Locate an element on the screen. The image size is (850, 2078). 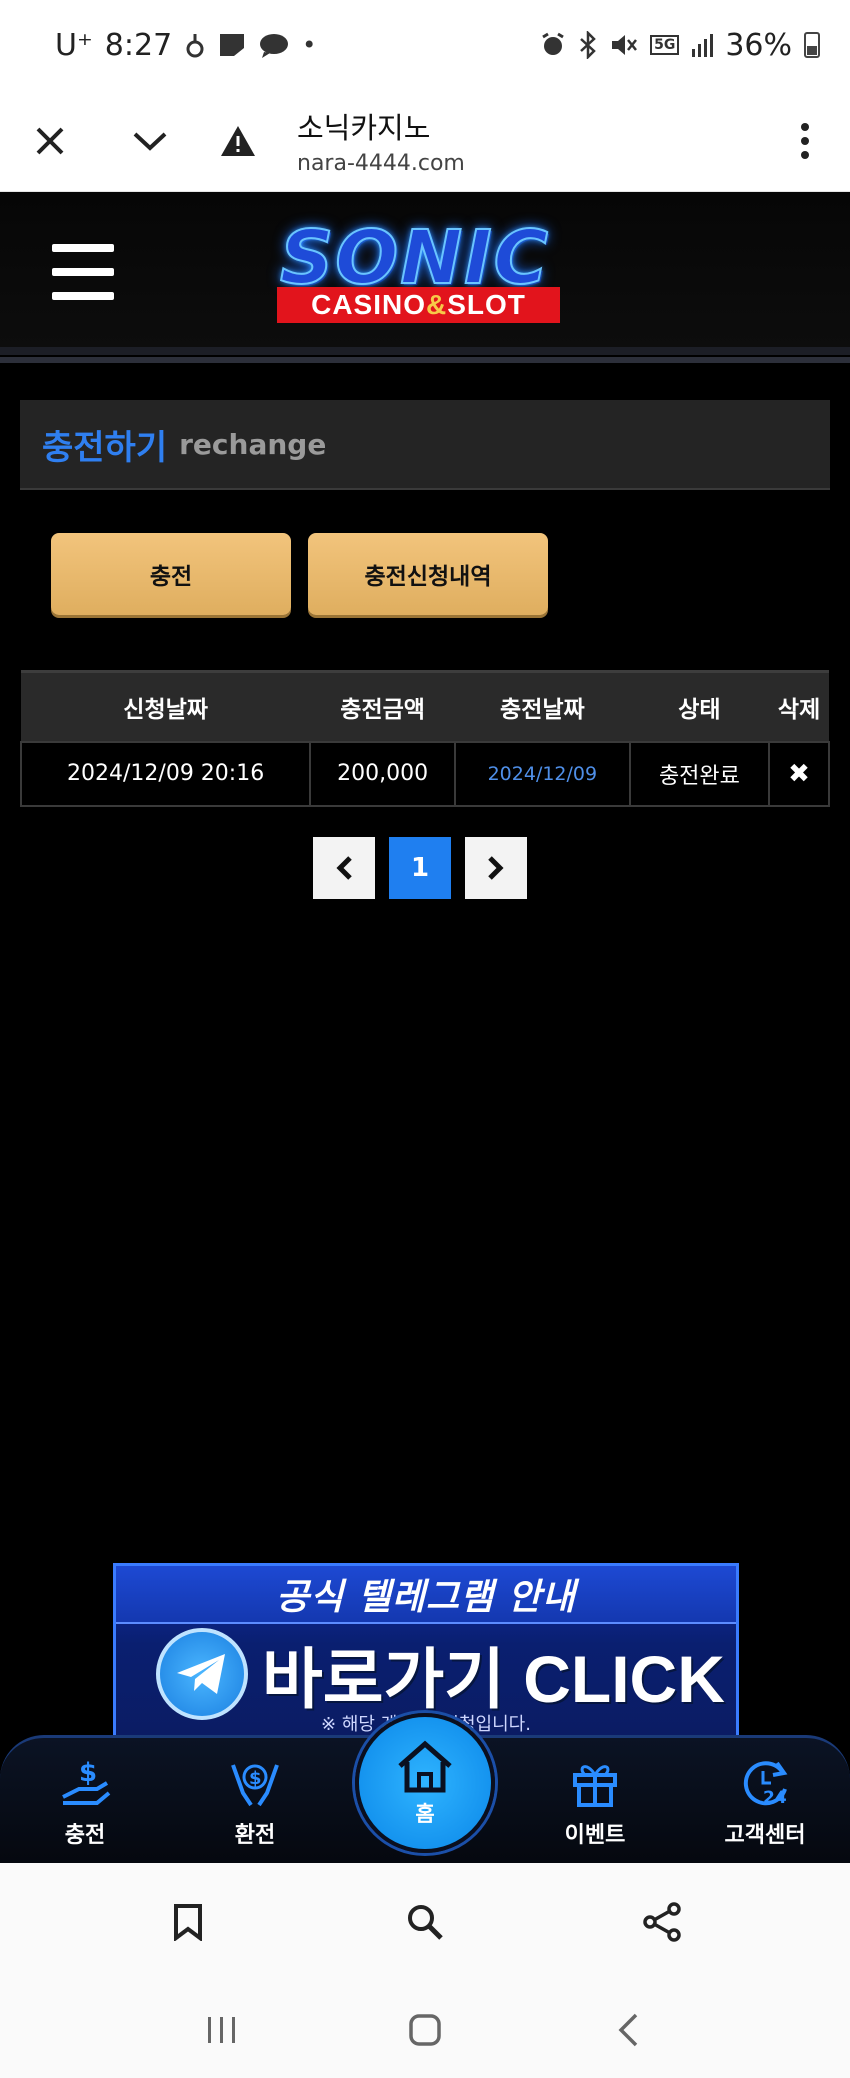
battery-percent: 36% is located at coordinates (758, 45).